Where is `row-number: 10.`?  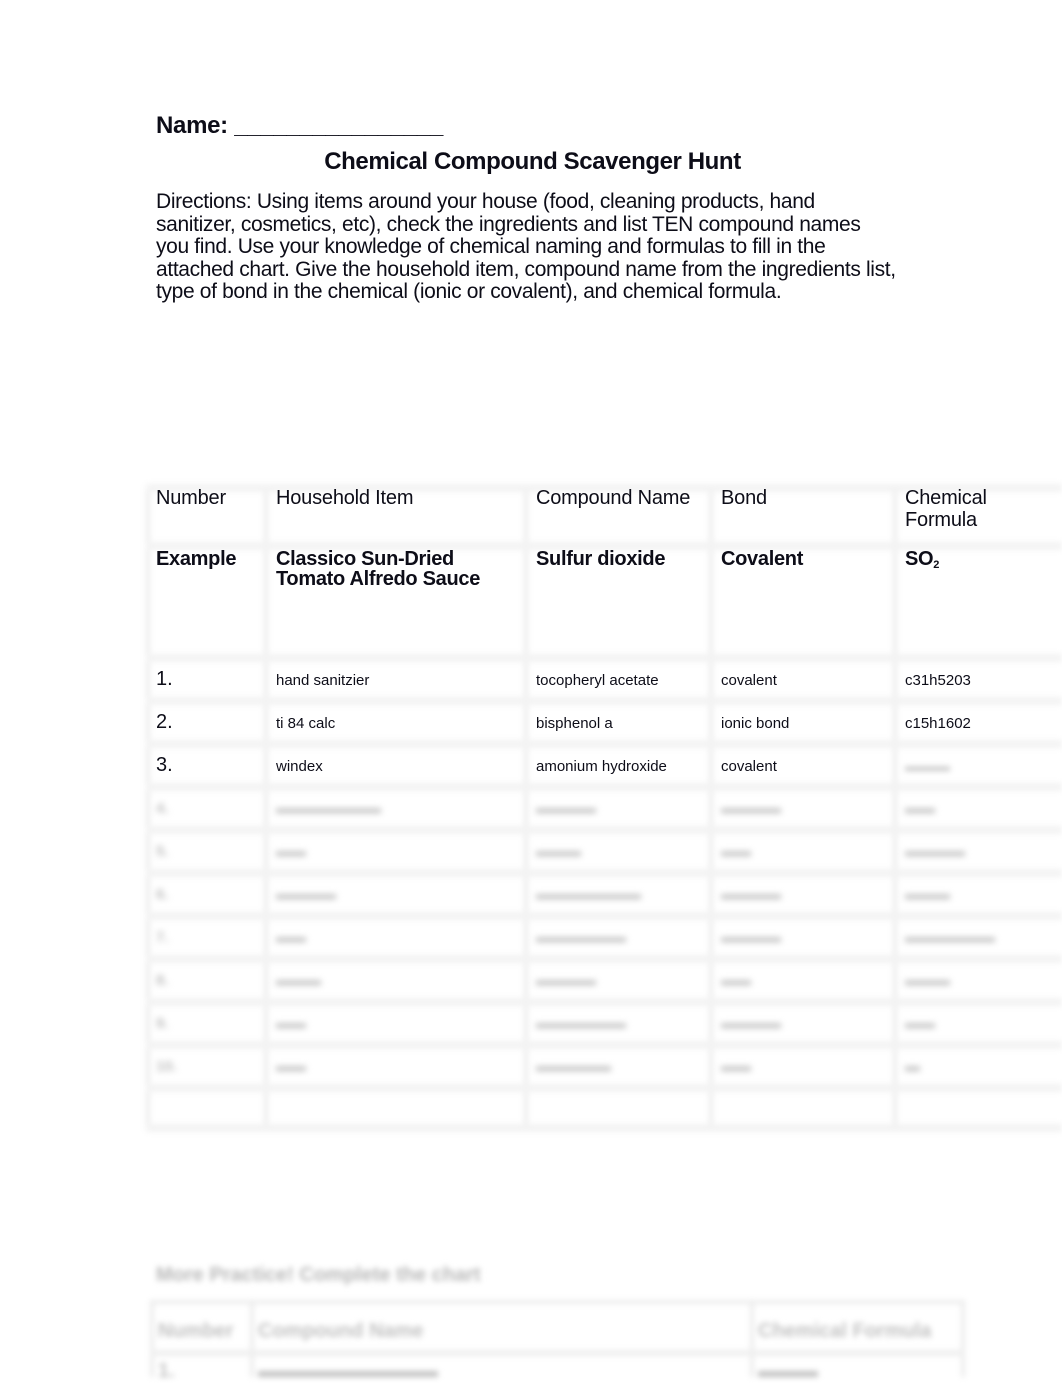
row-number: 10. is located at coordinates (166, 1066).